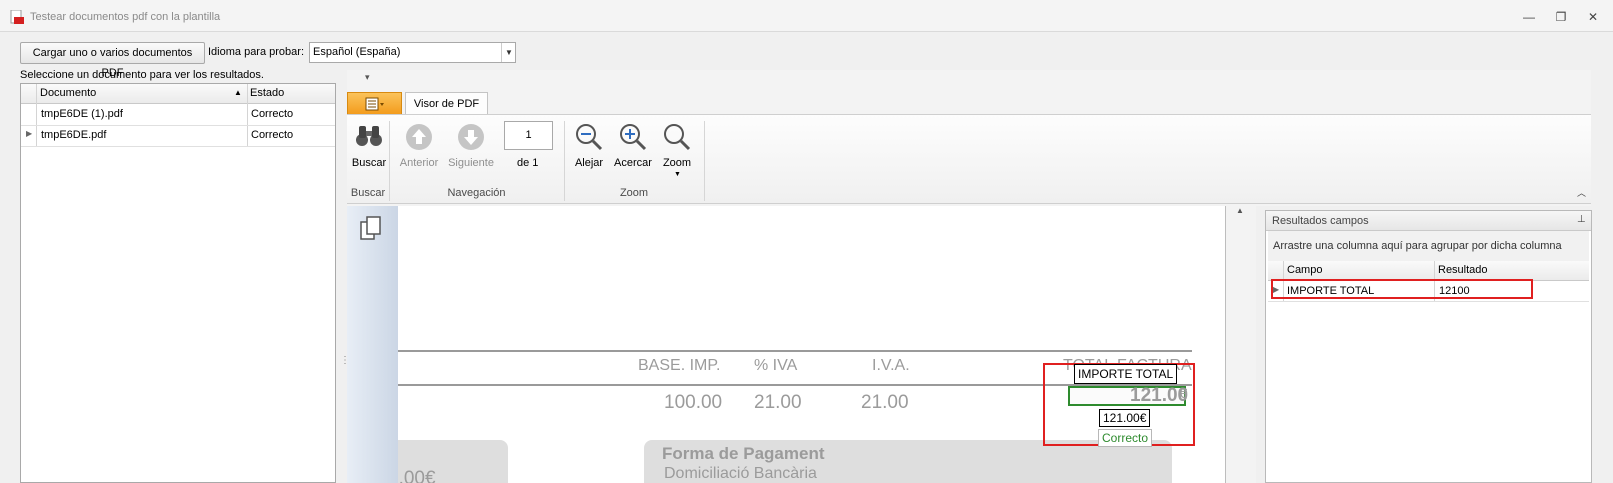  Describe the element at coordinates (740, 473) in the screenshot. I see `pdf-payment-method: Domiciliació Bancària` at that location.